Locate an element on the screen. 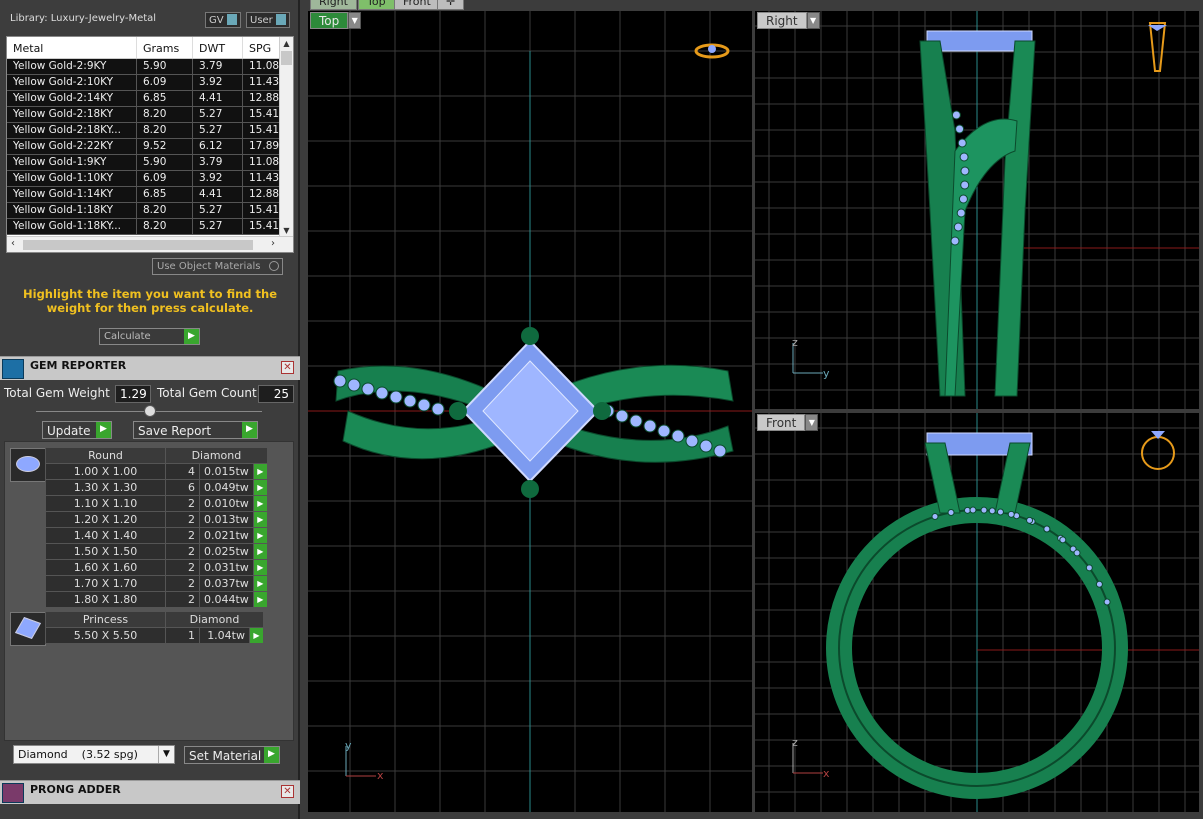 The width and height of the screenshot is (1203, 819). table-row: Yellow Gold-2:9KY 5.90 3.79 11.08 is located at coordinates (150, 67).